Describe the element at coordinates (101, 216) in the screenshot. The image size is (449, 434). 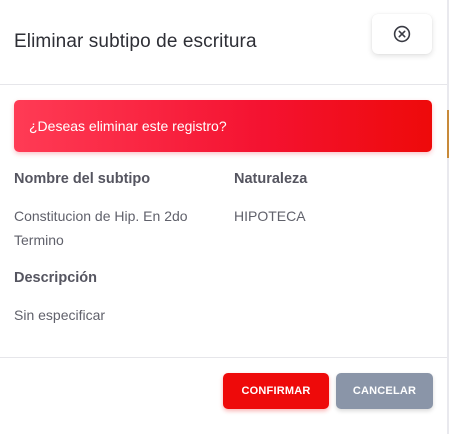
I see `subtype-name-value-line1: Constitucion de Hip. En 2do` at that location.